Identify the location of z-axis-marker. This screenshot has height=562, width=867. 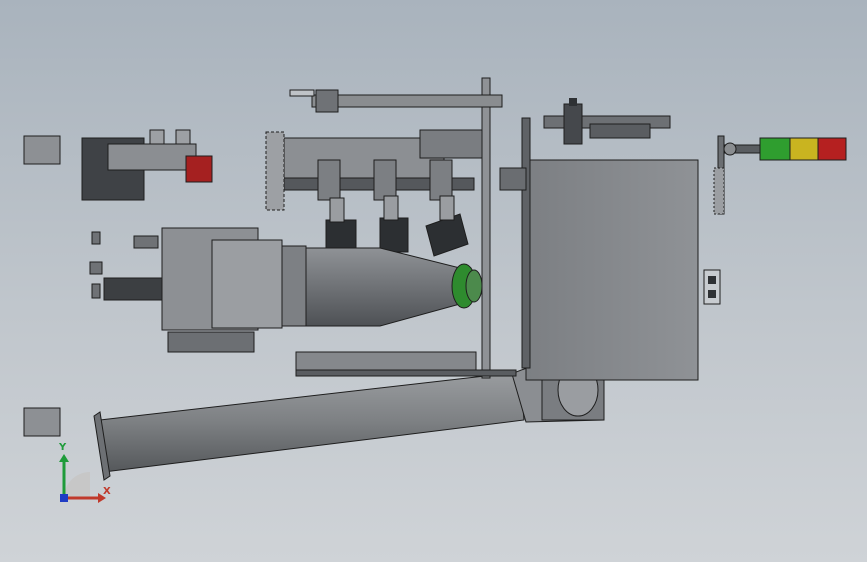
(64, 498).